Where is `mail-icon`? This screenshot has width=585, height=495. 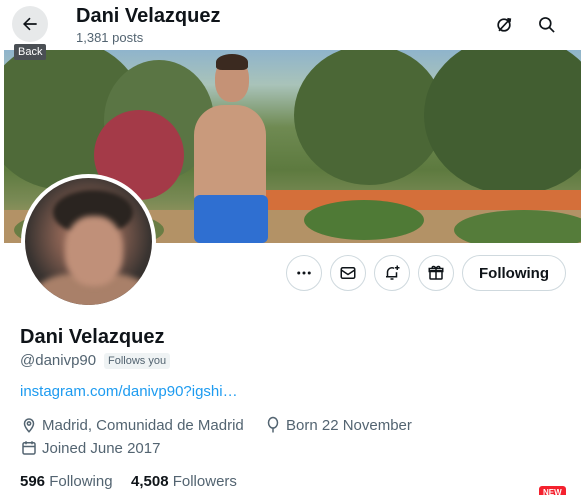
mail-icon is located at coordinates (348, 273).